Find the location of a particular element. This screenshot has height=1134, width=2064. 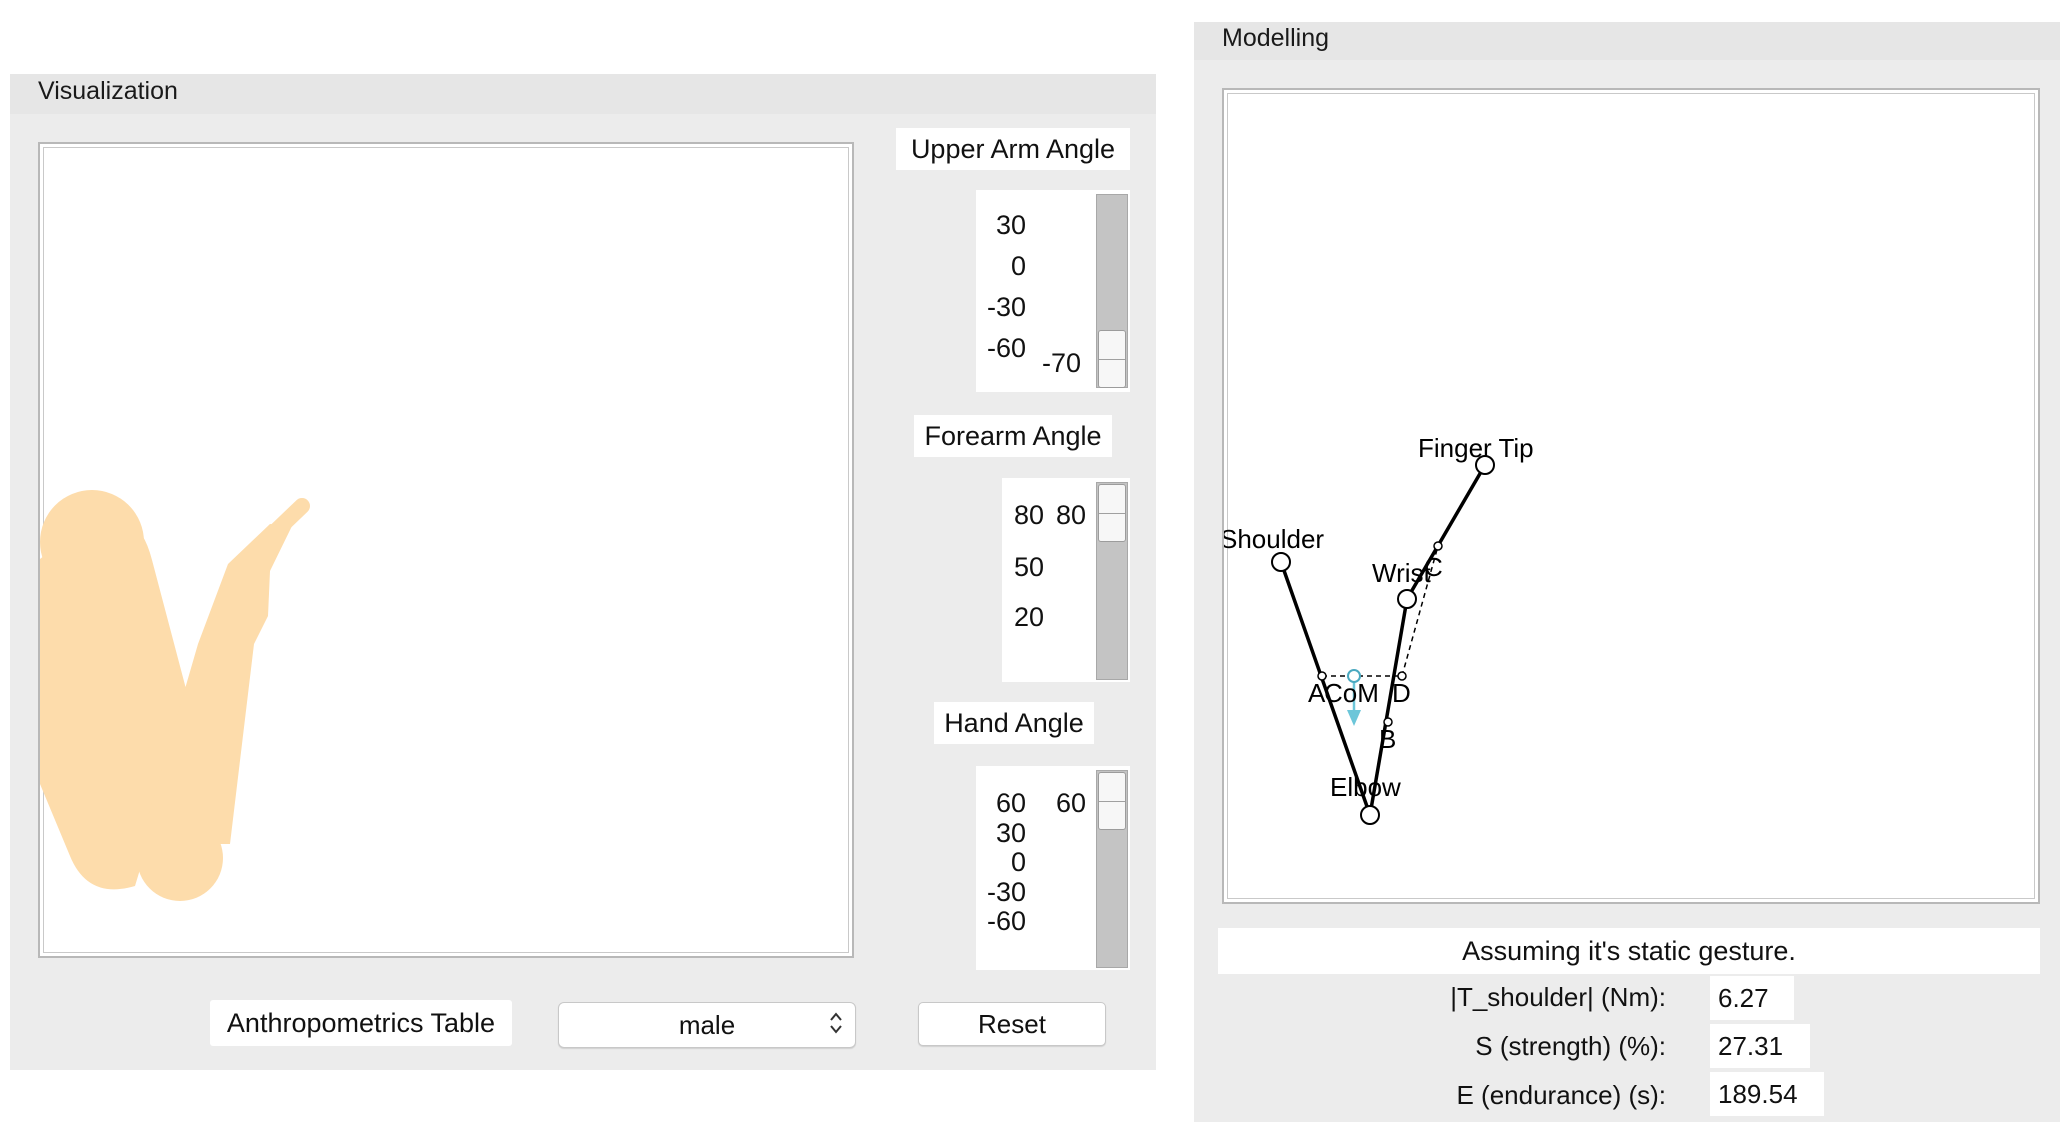

shoulder-joint-marker is located at coordinates (1281, 562).